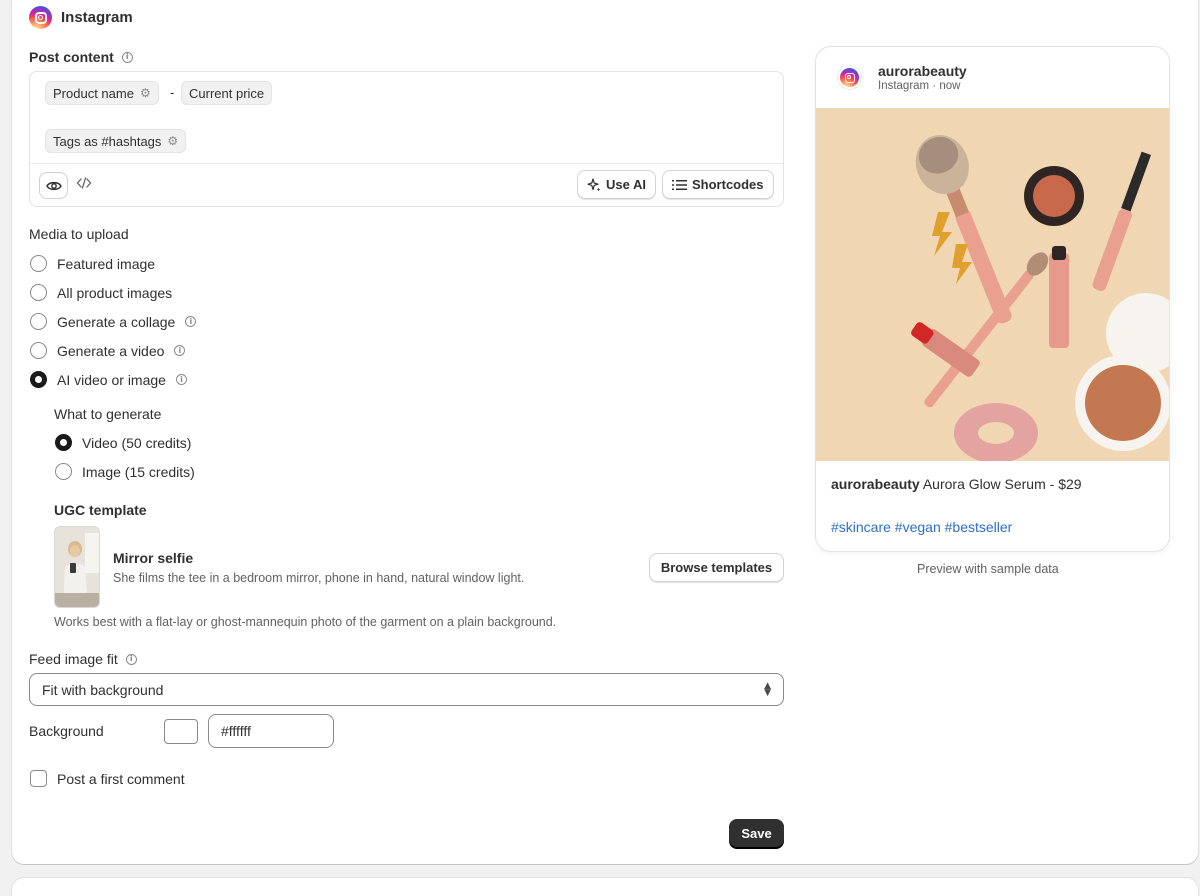 The height and width of the screenshot is (896, 1200). What do you see at coordinates (79, 234) in the screenshot?
I see `media-to-upload-label: Media to upload` at bounding box center [79, 234].